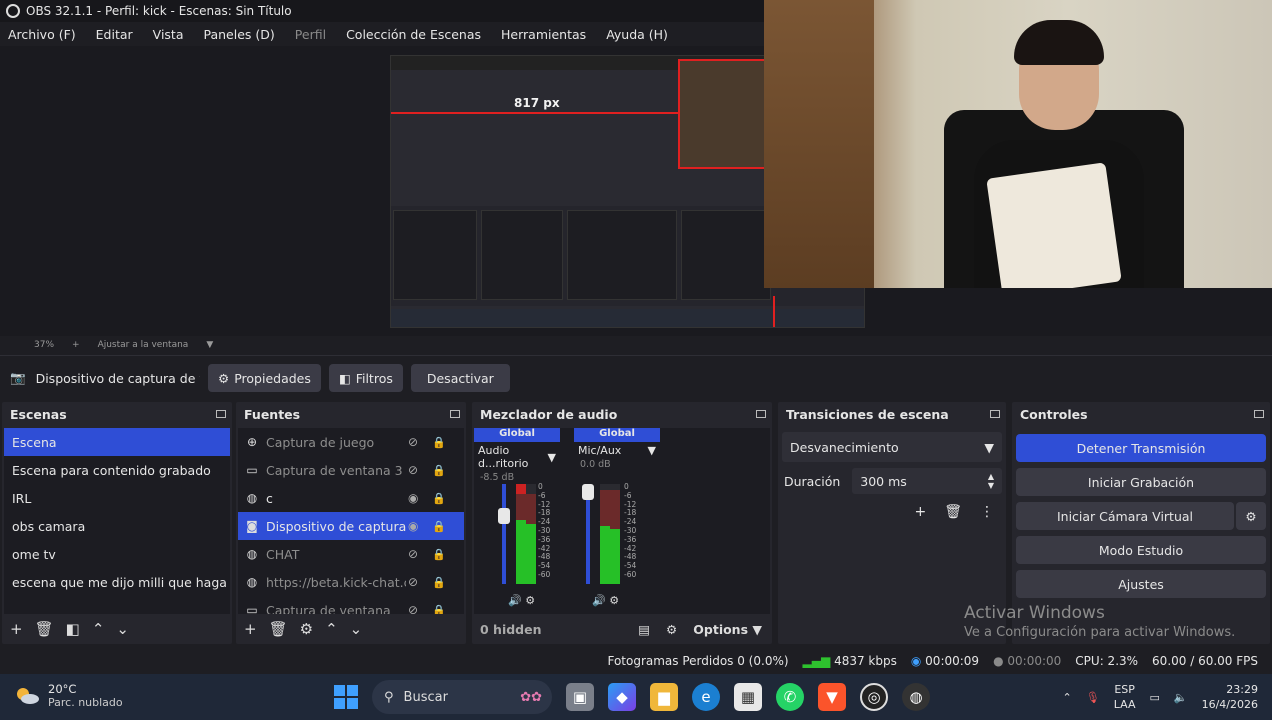 The height and width of the screenshot is (720, 1272). I want to click on zoom-dropdown-icon: ▼, so click(209, 345).